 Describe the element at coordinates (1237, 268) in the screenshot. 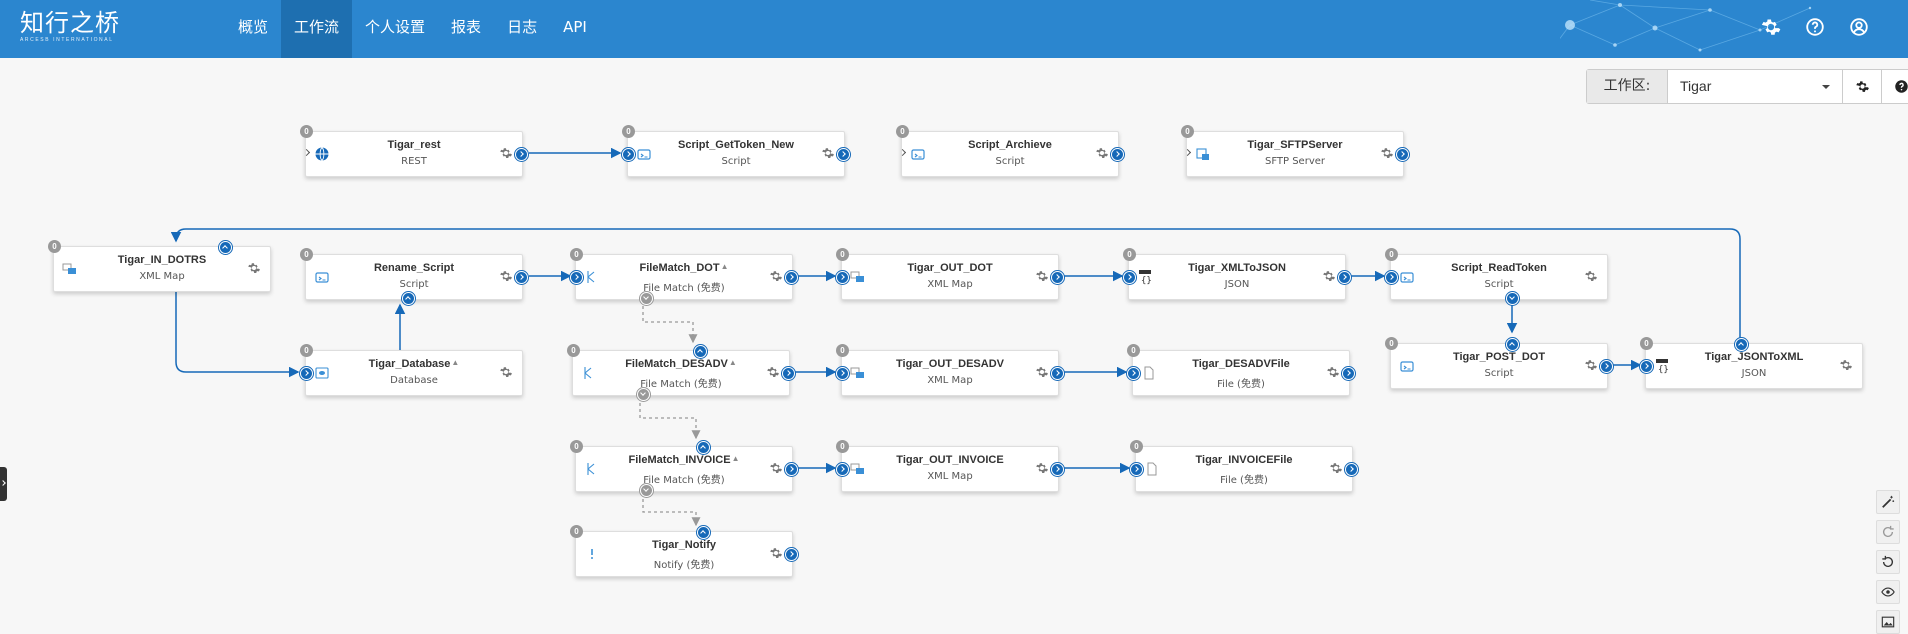

I see `node-name: Tigar_XMLToJSON` at that location.